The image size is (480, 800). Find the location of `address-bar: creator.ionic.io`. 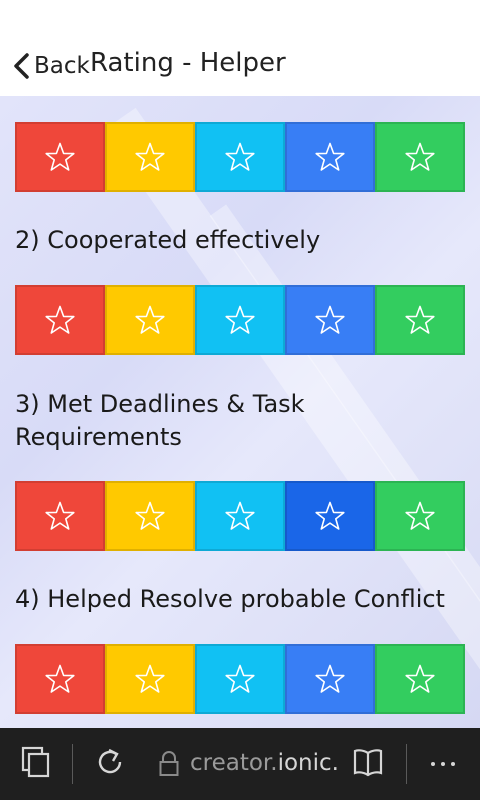

address-bar: creator.ionic.io is located at coordinates (265, 763).